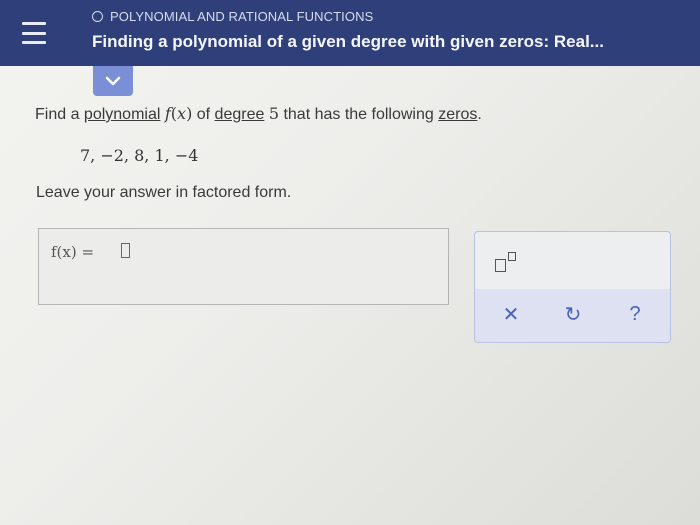 The width and height of the screenshot is (700, 525). What do you see at coordinates (509, 263) in the screenshot?
I see `exponent-template-icon` at bounding box center [509, 263].